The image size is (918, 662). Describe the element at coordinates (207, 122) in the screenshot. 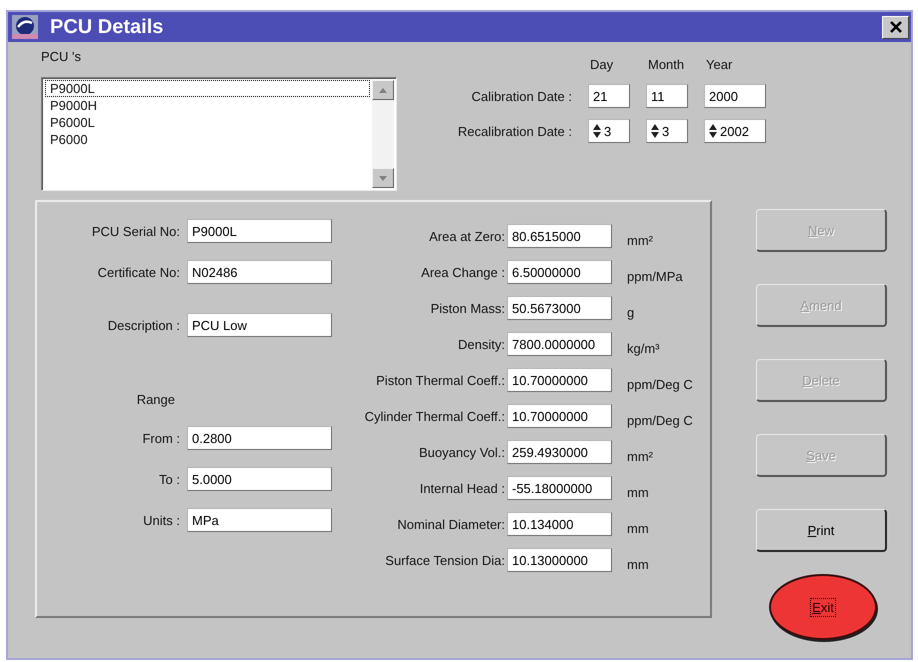

I see `list-item: P6000L` at that location.